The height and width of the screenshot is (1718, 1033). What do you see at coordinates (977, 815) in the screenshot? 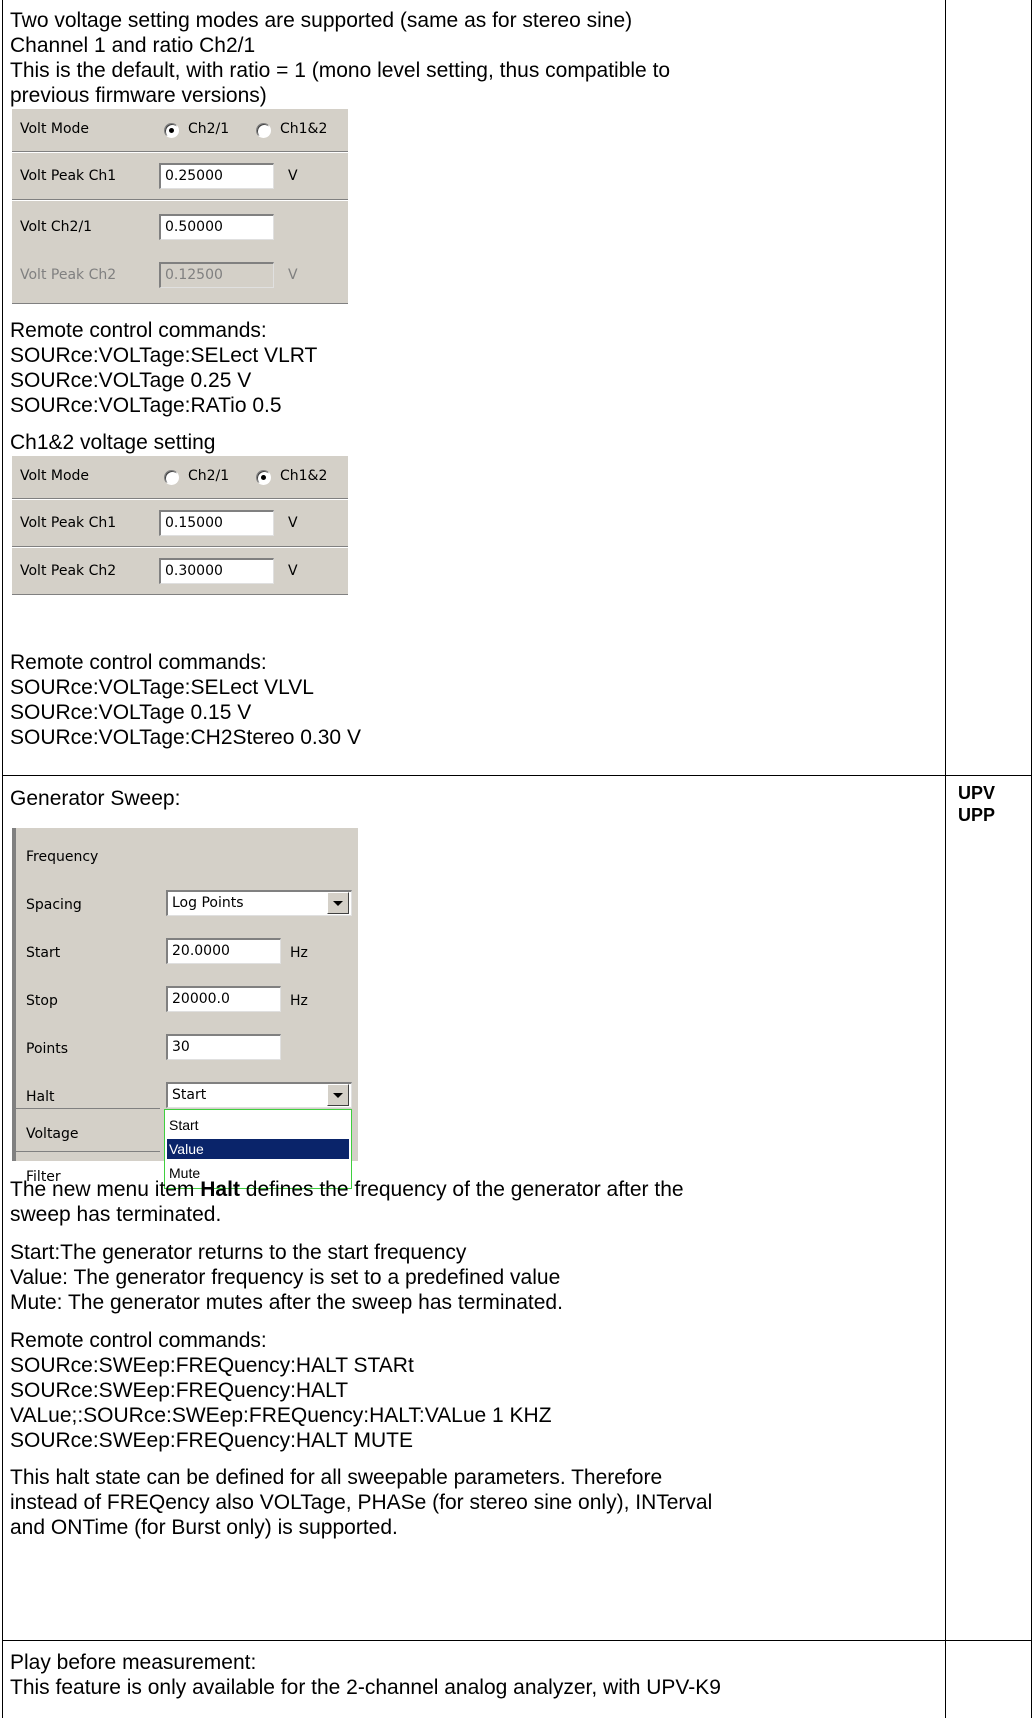
I see `model-tag-upp: UPP` at bounding box center [977, 815].